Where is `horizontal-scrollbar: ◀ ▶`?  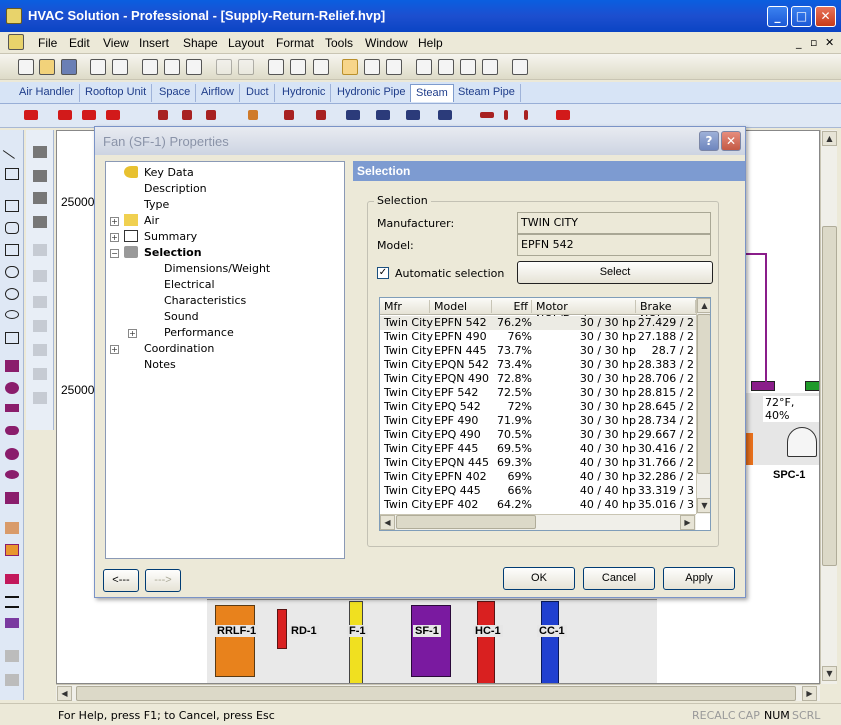
horizontal-scrollbar: ◀ ▶ is located at coordinates (438, 692).